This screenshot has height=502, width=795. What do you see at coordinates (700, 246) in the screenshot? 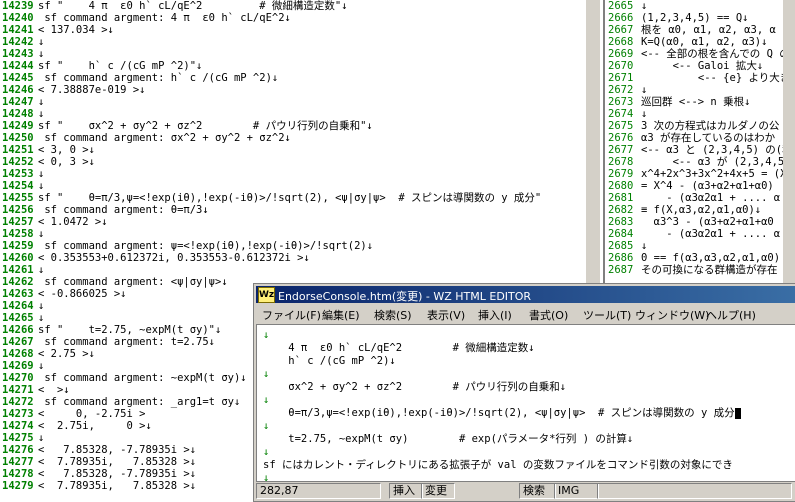
I see `notes-line: 2685 ↓` at bounding box center [700, 246].